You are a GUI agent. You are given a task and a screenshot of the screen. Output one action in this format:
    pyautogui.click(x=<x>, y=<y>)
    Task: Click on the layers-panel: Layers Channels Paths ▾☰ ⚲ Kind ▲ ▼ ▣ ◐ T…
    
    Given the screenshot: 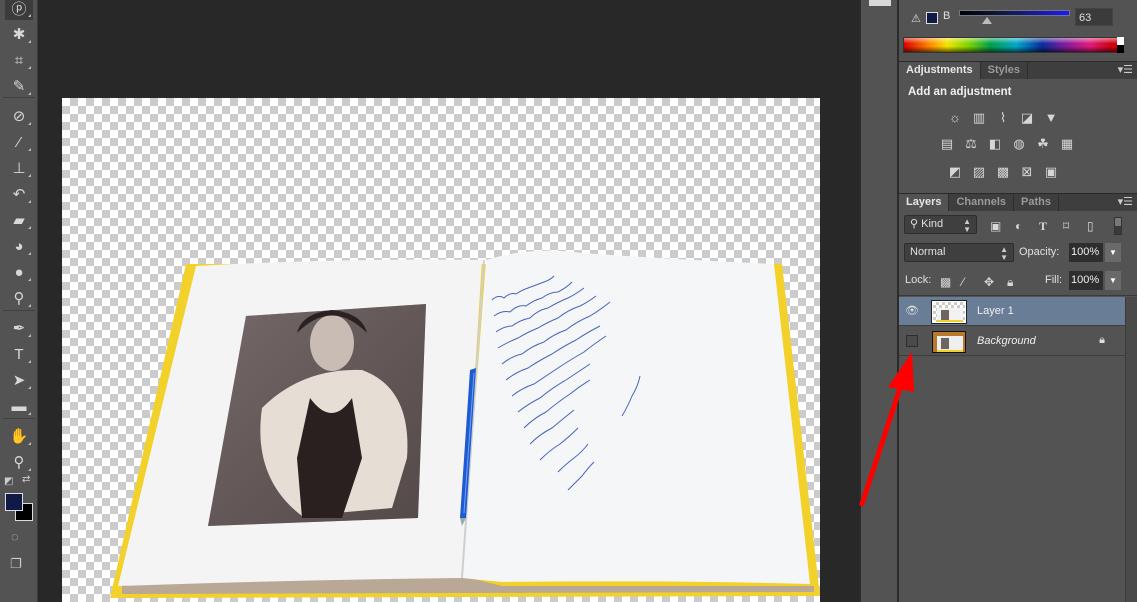 What is the action you would take?
    pyautogui.click(x=1018, y=397)
    